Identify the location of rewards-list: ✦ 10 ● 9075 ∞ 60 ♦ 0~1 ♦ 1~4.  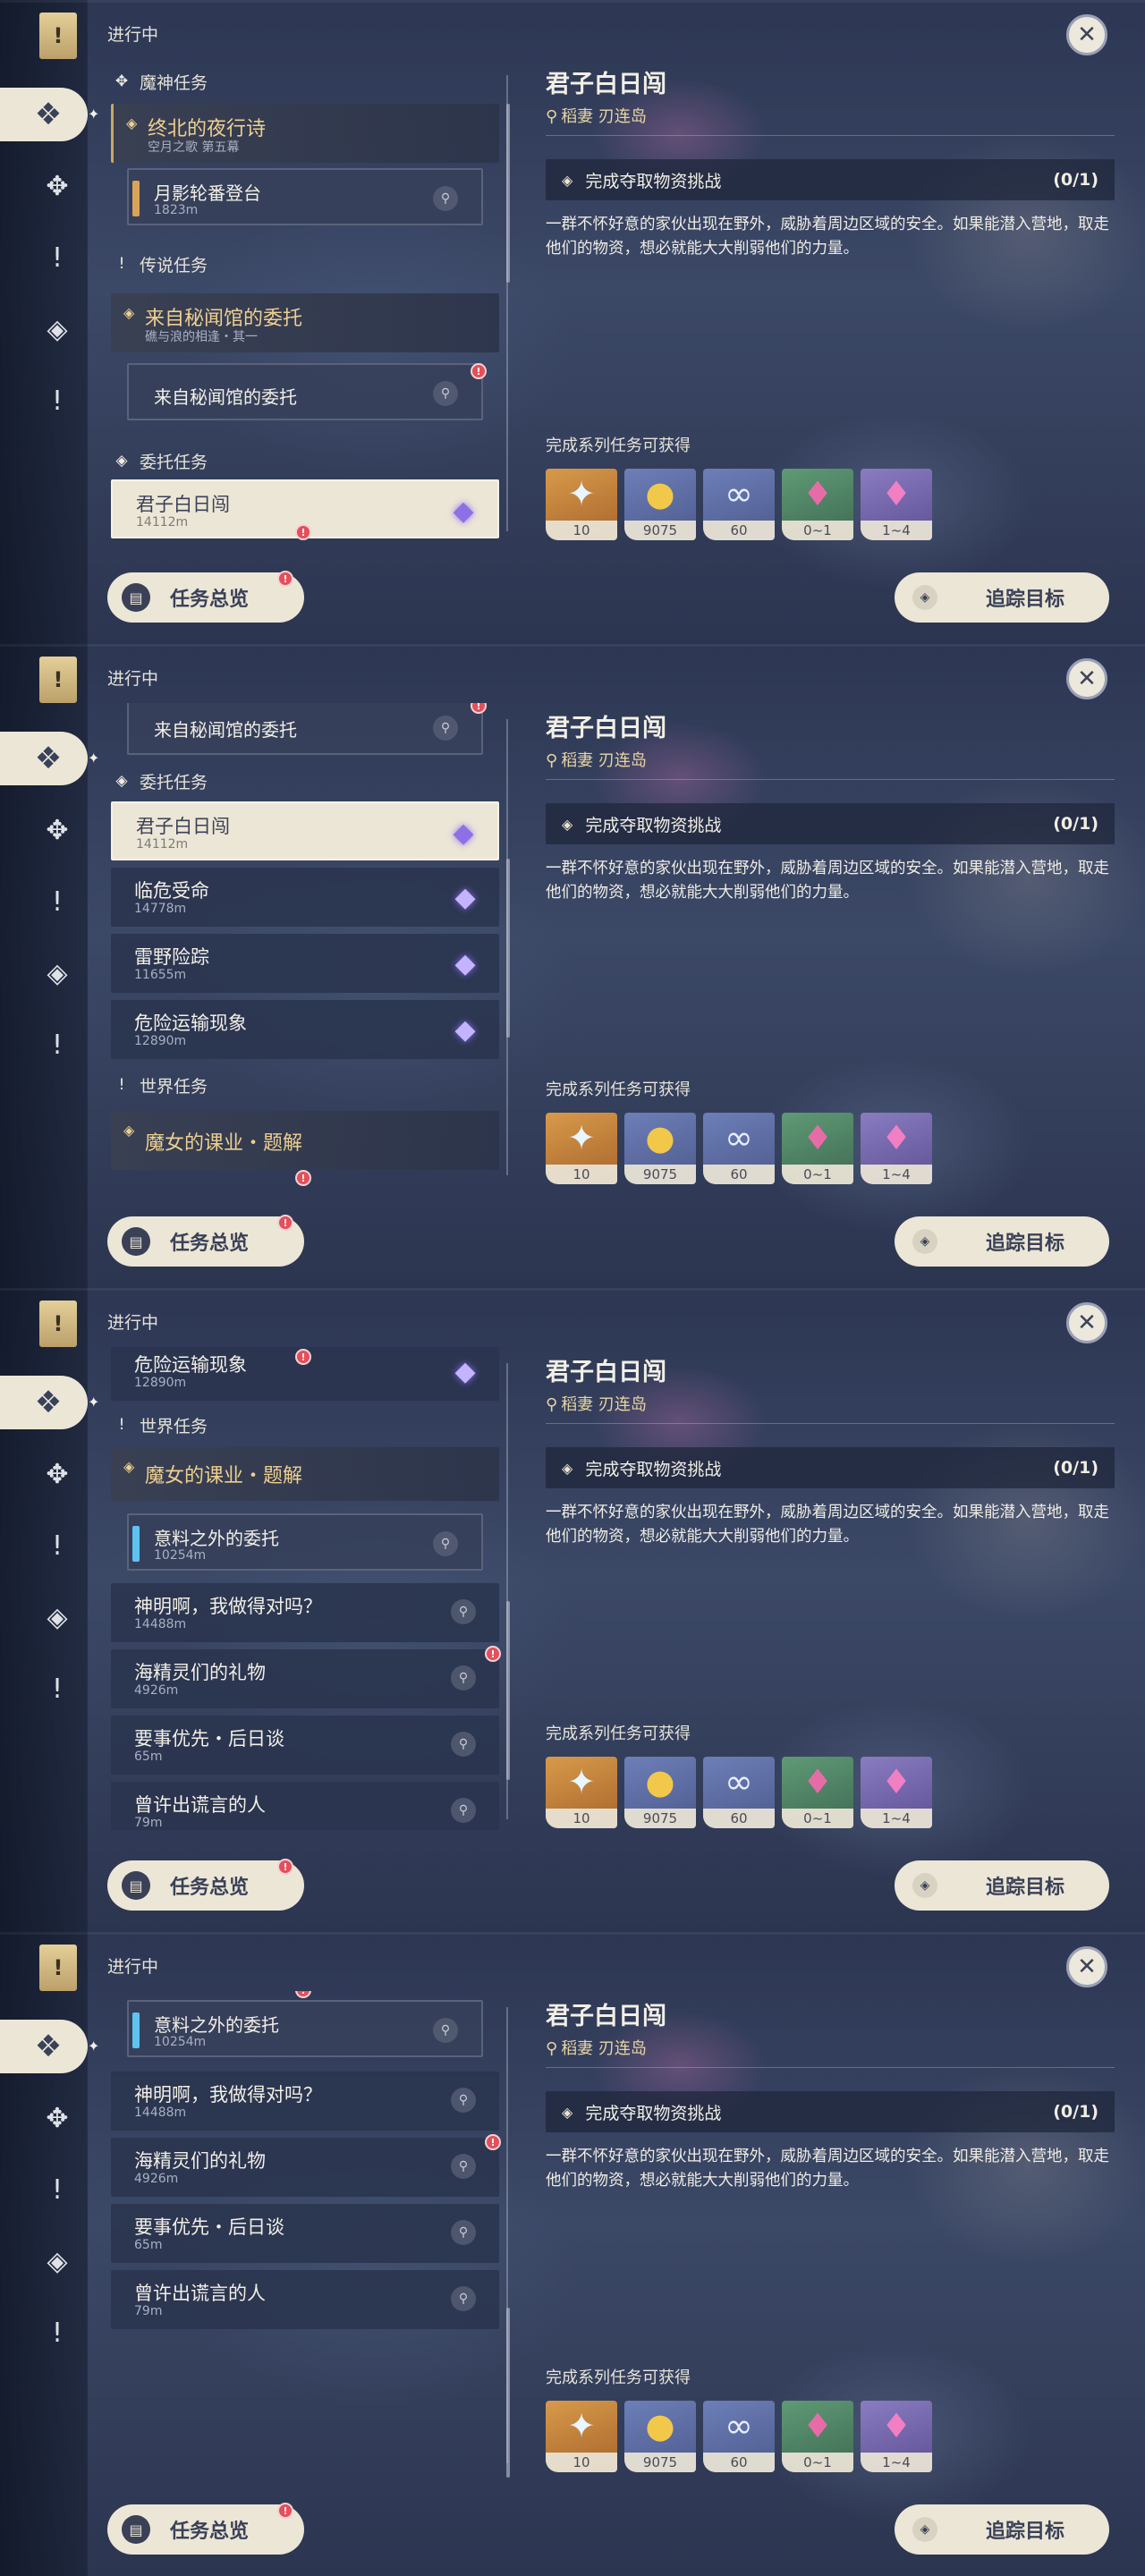
(742, 504).